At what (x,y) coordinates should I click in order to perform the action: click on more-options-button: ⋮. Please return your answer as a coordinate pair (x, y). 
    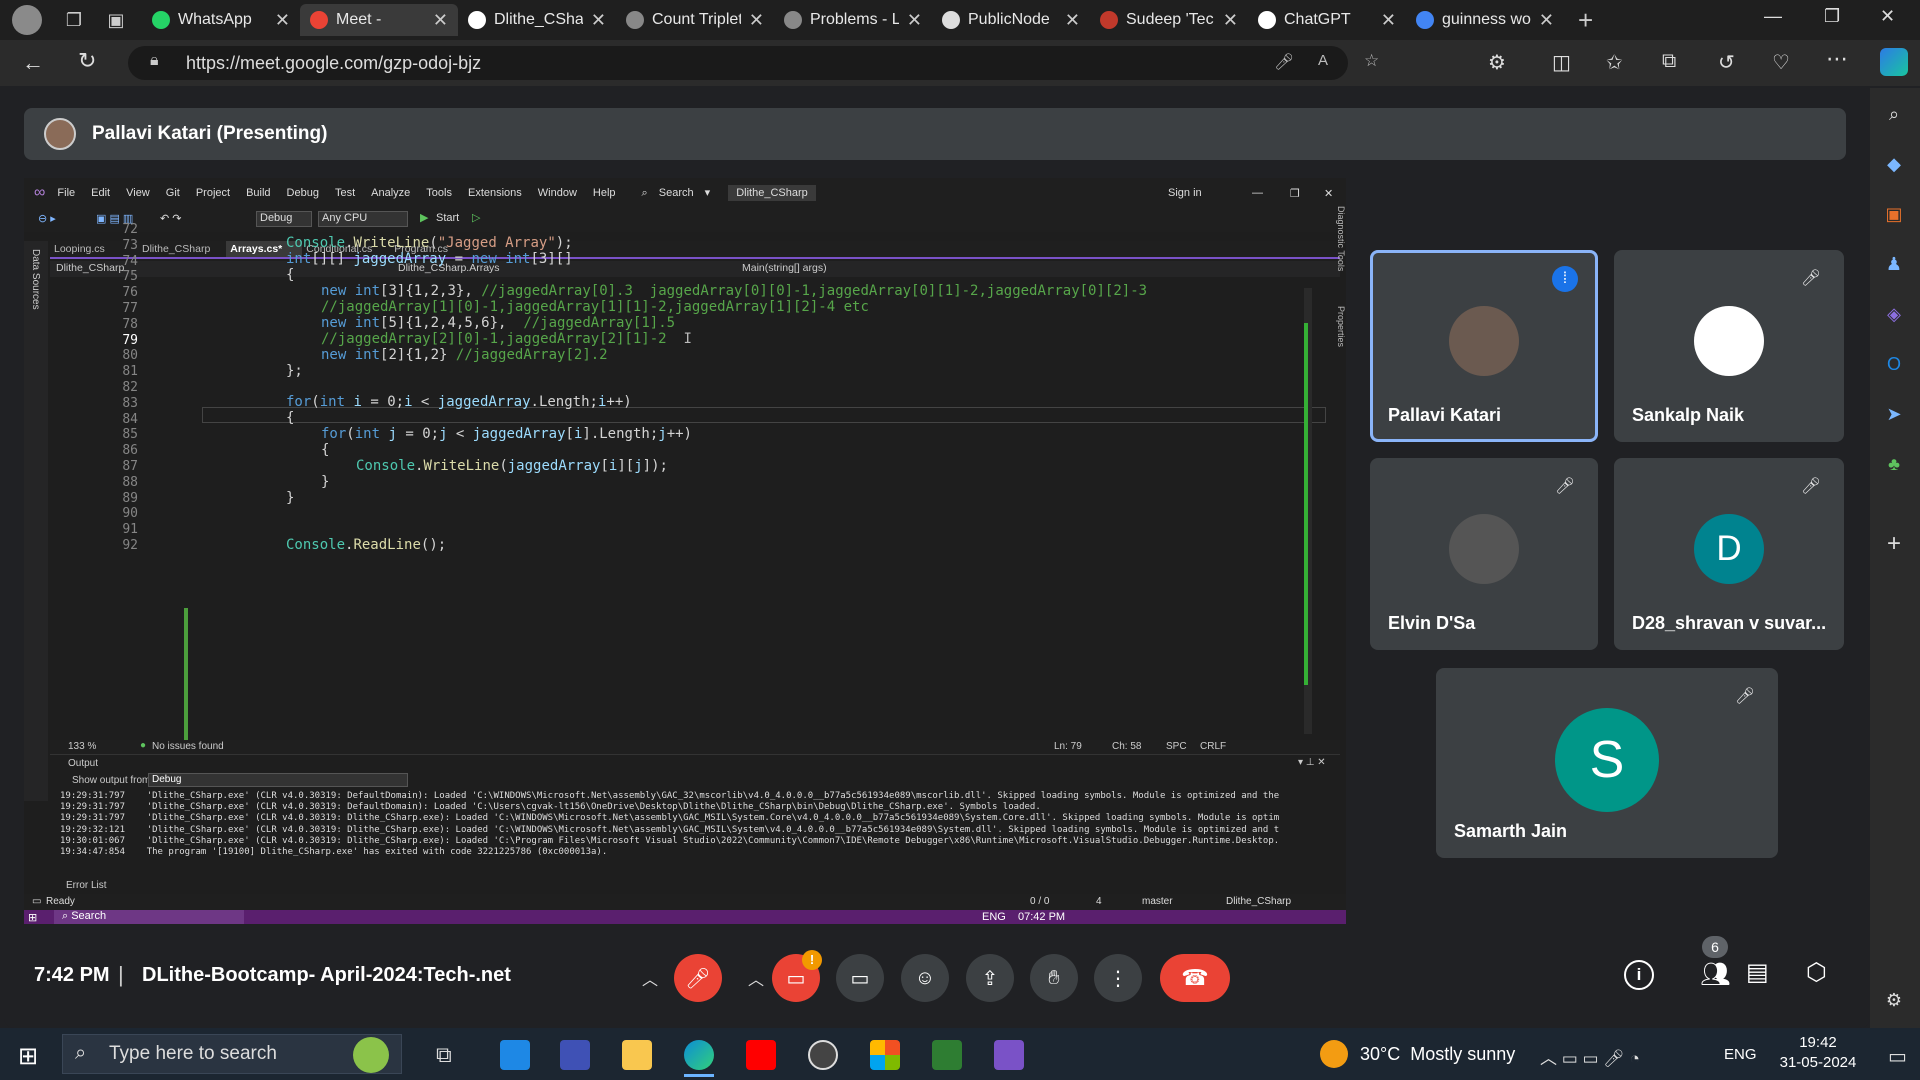
    Looking at the image, I should click on (1118, 978).